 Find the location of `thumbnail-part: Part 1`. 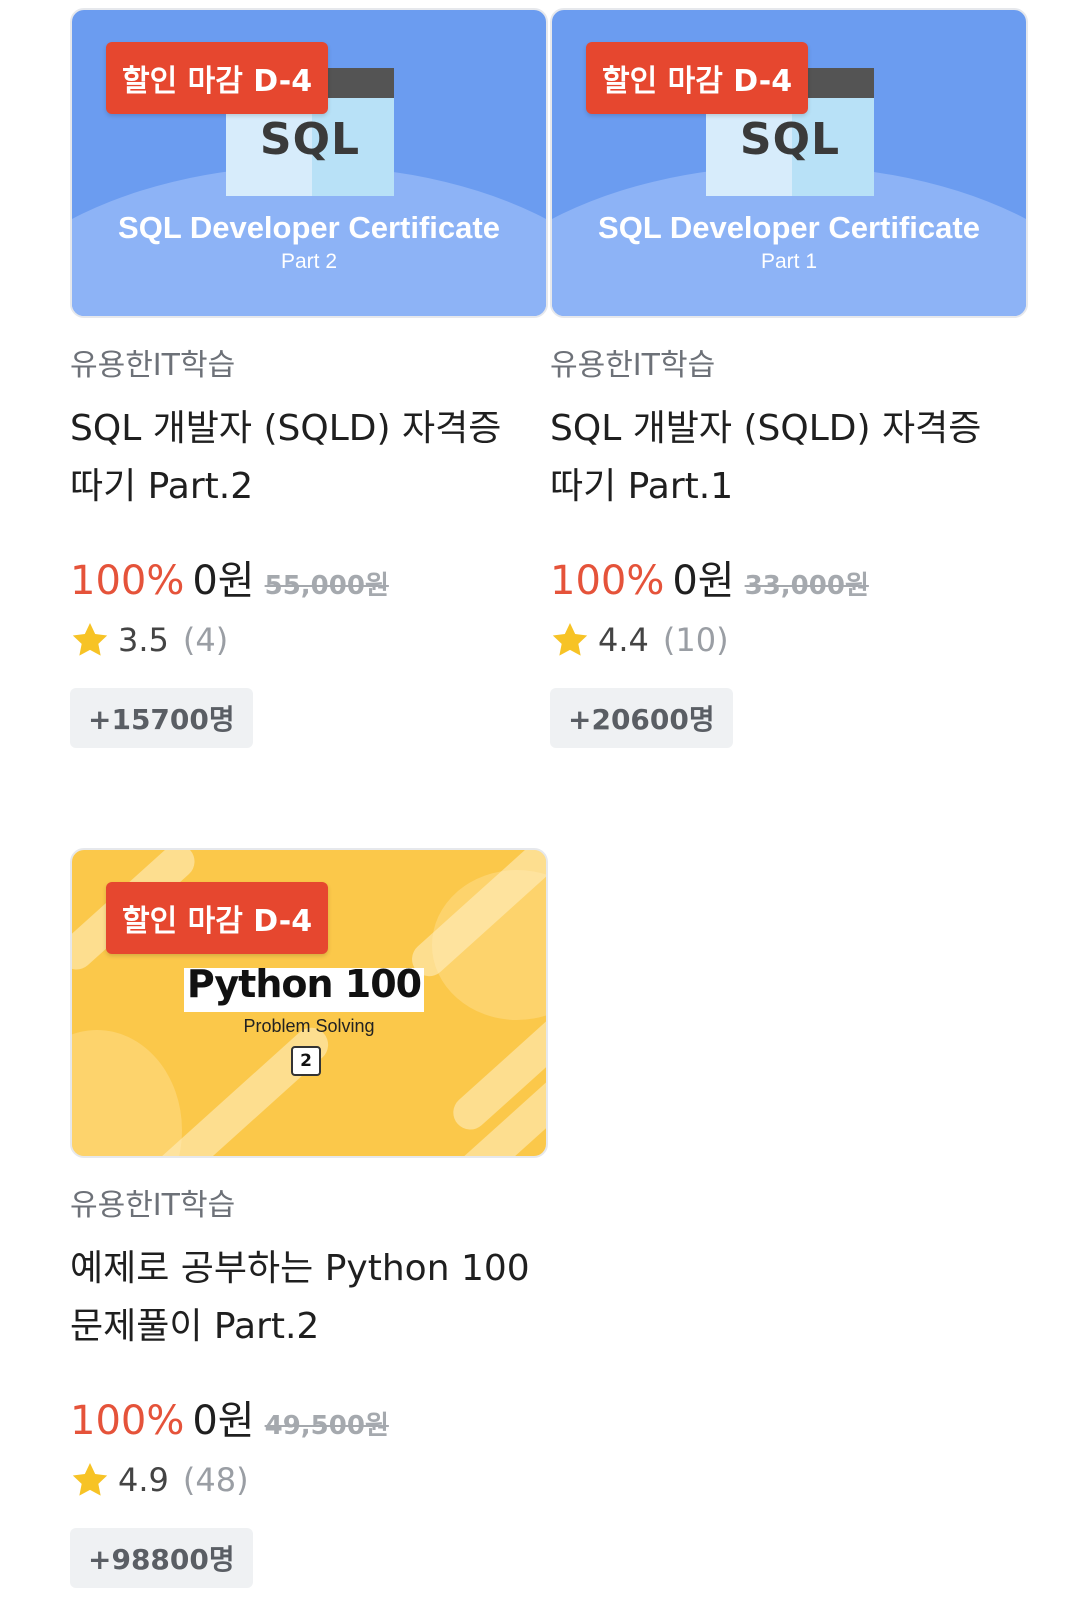

thumbnail-part: Part 1 is located at coordinates (789, 261).